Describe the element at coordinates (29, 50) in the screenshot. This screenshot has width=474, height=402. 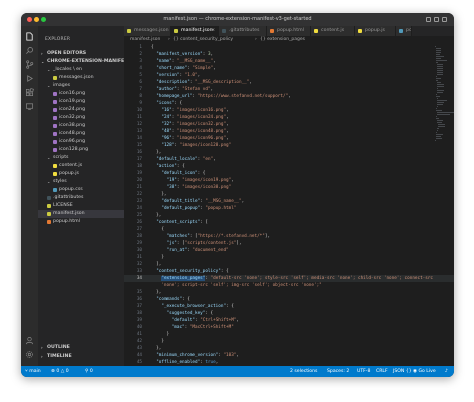
I see `search-icon` at that location.